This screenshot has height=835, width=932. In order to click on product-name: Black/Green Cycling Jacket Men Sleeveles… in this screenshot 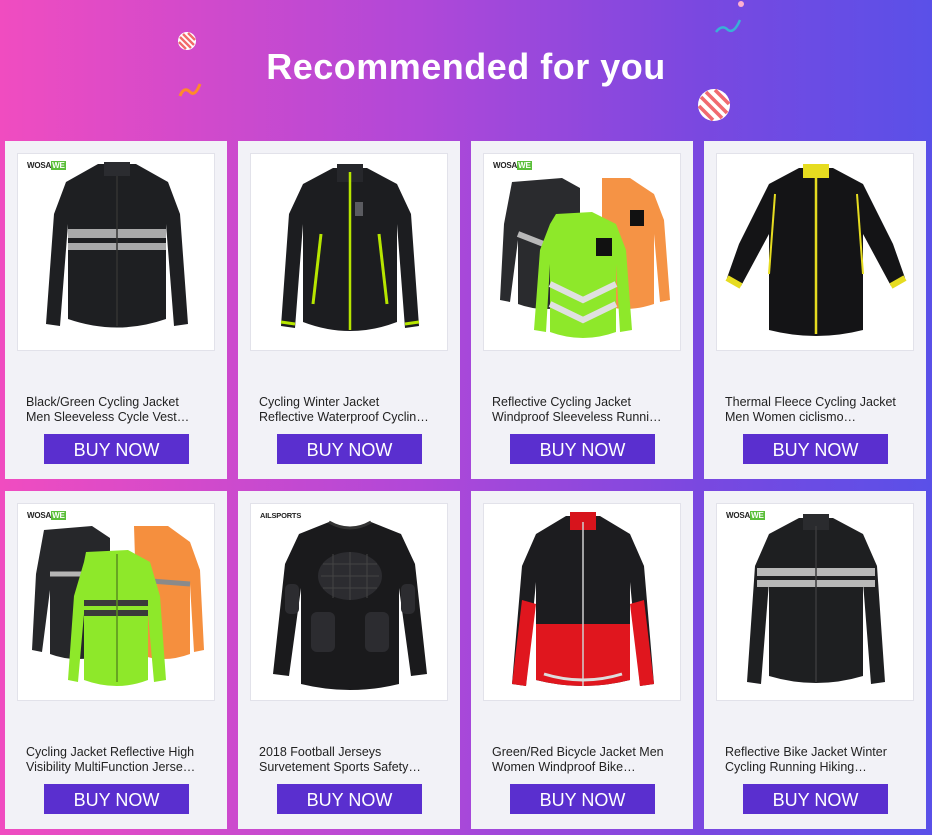, I will do `click(119, 410)`.